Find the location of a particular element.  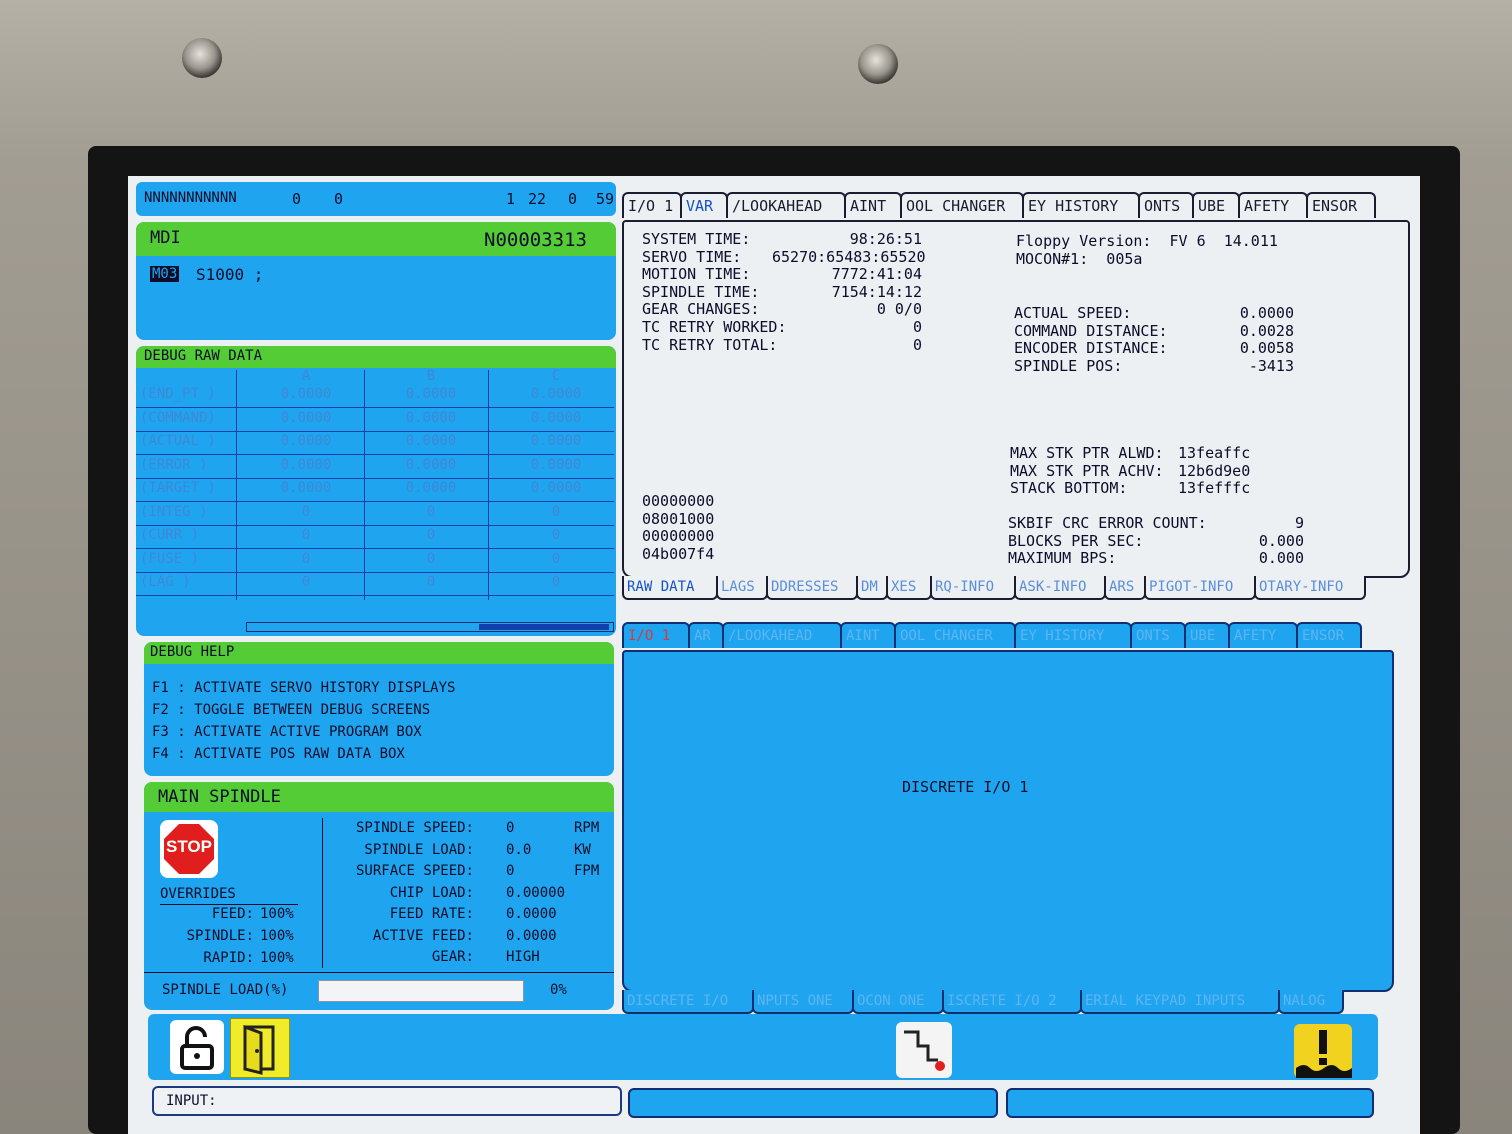

tab-bottom-8: PIGOT-INFO is located at coordinates (1200, 588).